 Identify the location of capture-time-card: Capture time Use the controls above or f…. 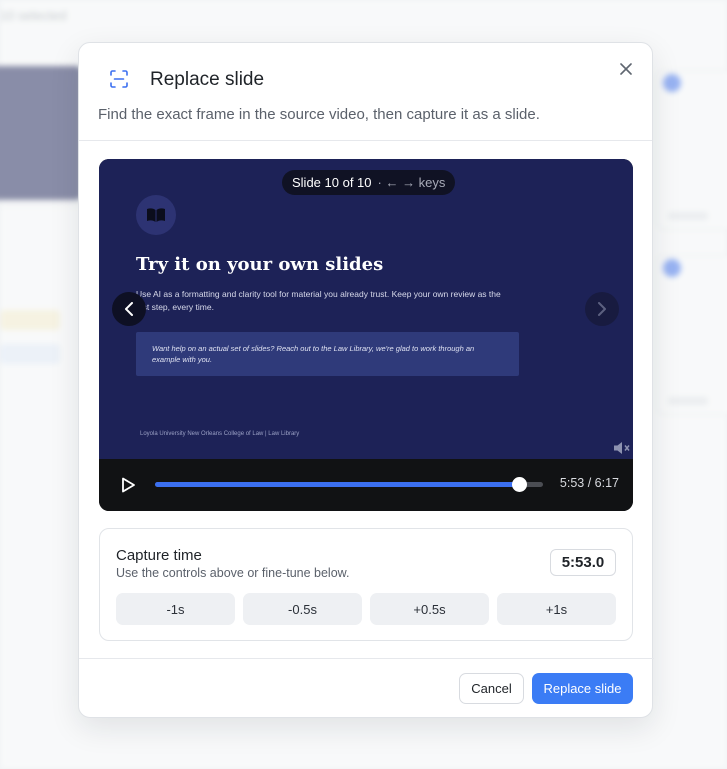
(366, 584).